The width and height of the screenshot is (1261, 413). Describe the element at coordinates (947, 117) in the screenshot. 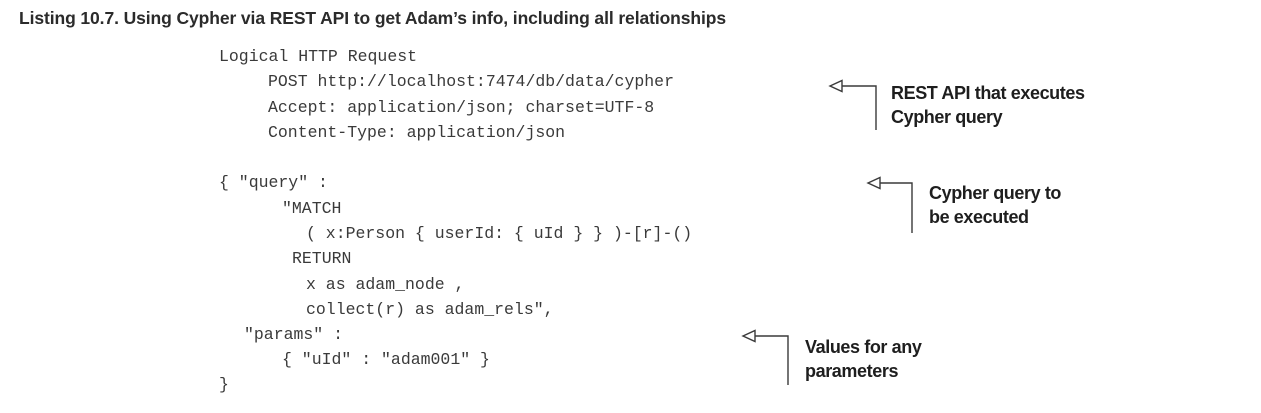

I see `annotation-line: Cypher query` at that location.